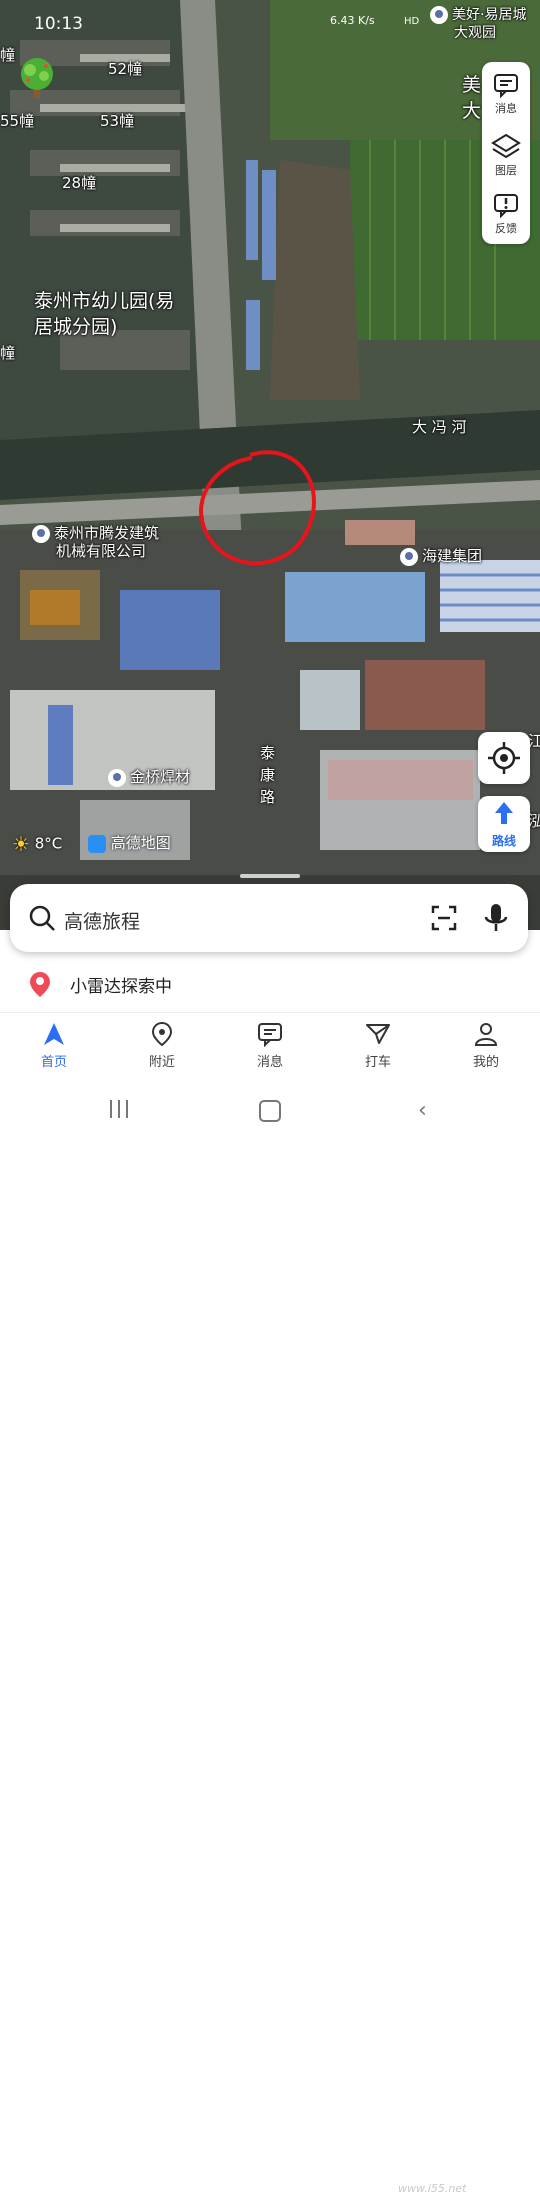 This screenshot has height=2195, width=540. What do you see at coordinates (270, 876) in the screenshot?
I see `sheet-handle` at bounding box center [270, 876].